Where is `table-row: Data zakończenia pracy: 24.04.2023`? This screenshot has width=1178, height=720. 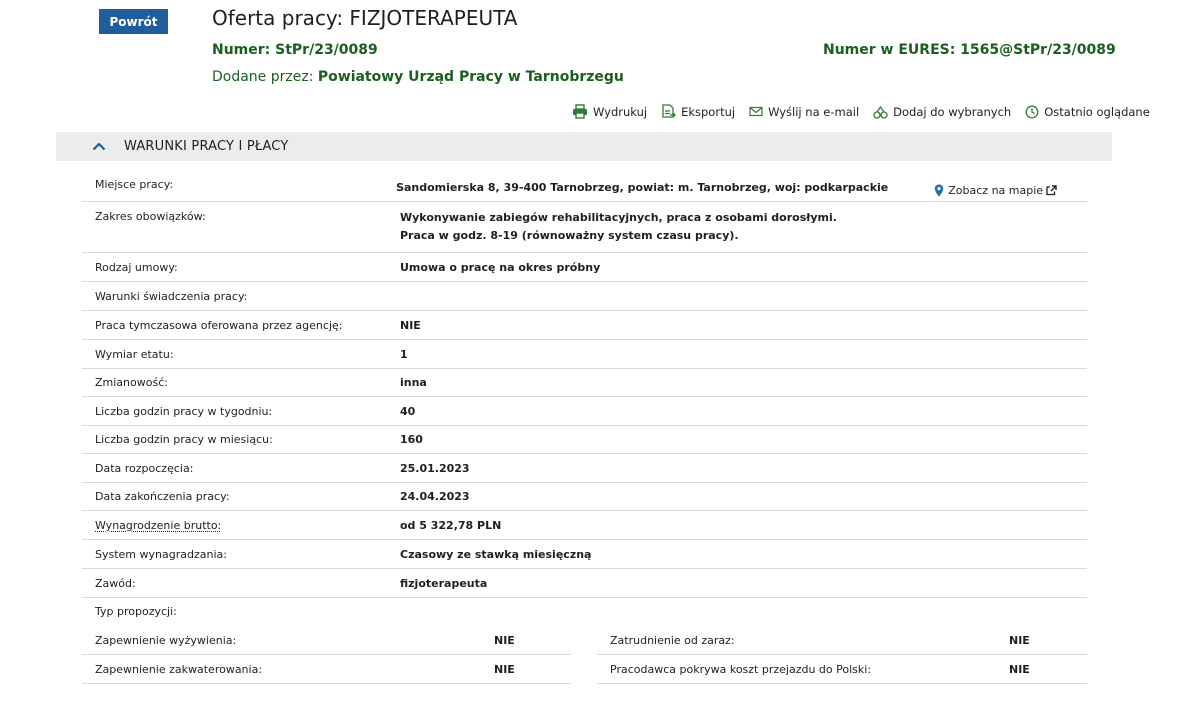
table-row: Data zakończenia pracy: 24.04.2023 is located at coordinates (584, 497).